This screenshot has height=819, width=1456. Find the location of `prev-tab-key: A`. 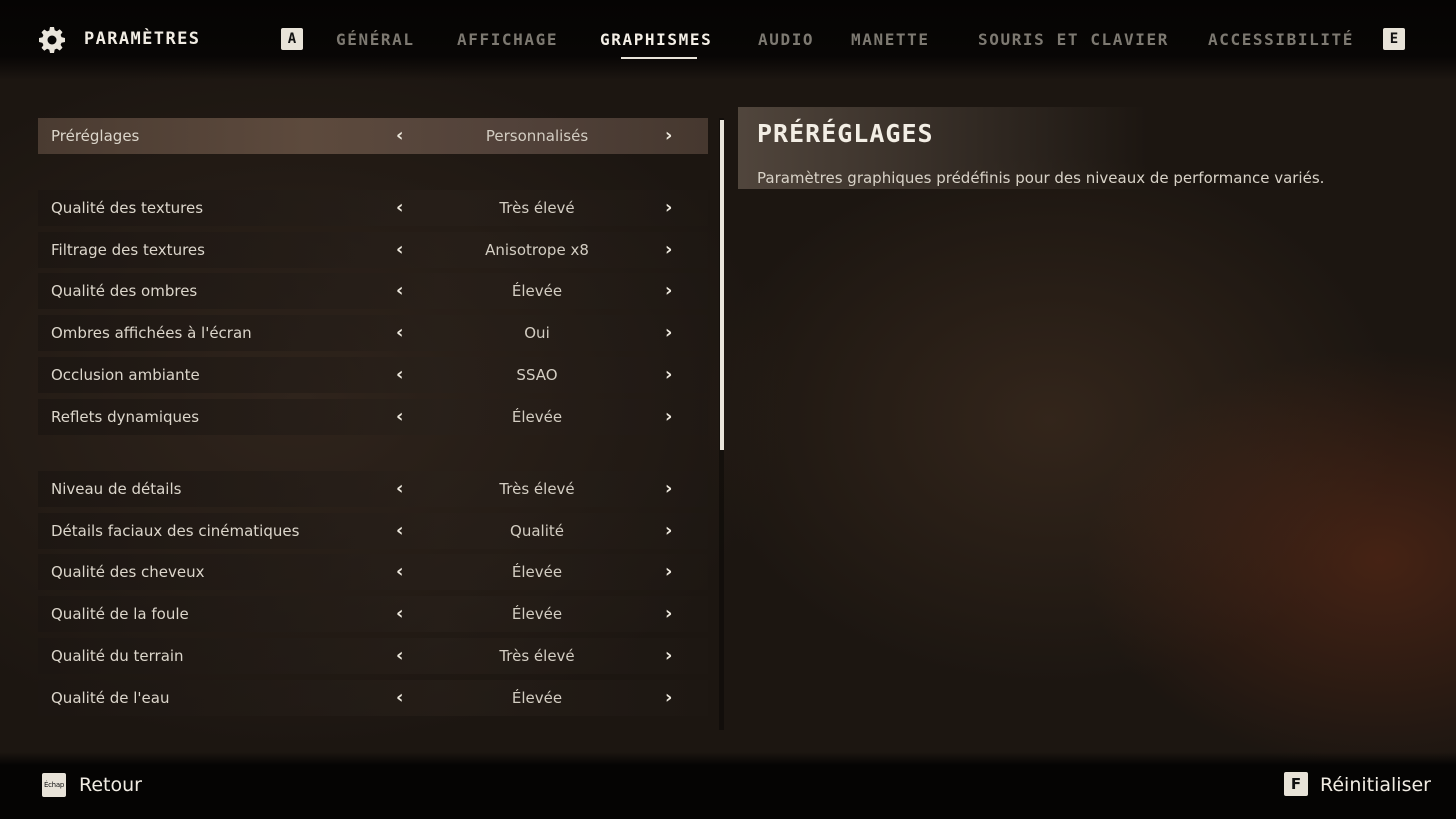

prev-tab-key: A is located at coordinates (292, 39).